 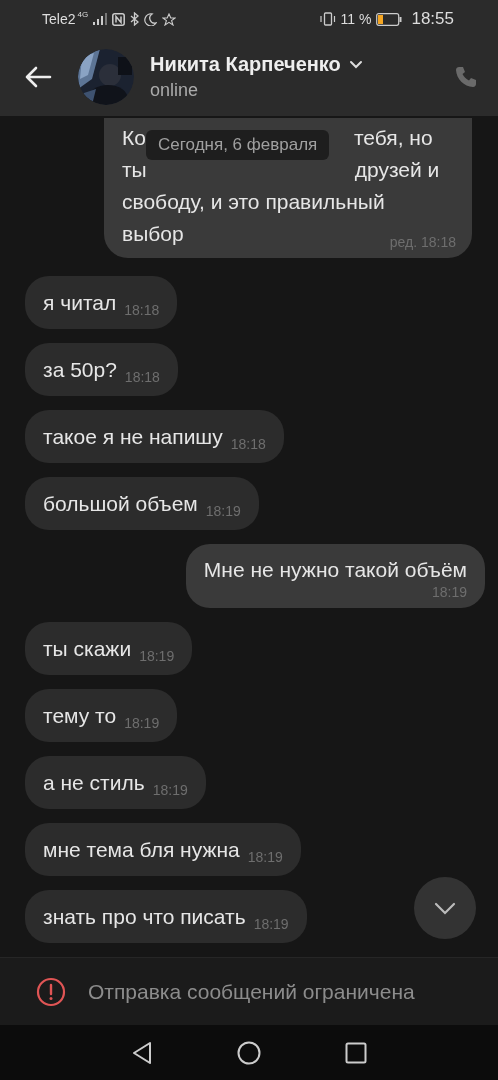 What do you see at coordinates (59, 19) in the screenshot?
I see `carrier-name: Tele2` at bounding box center [59, 19].